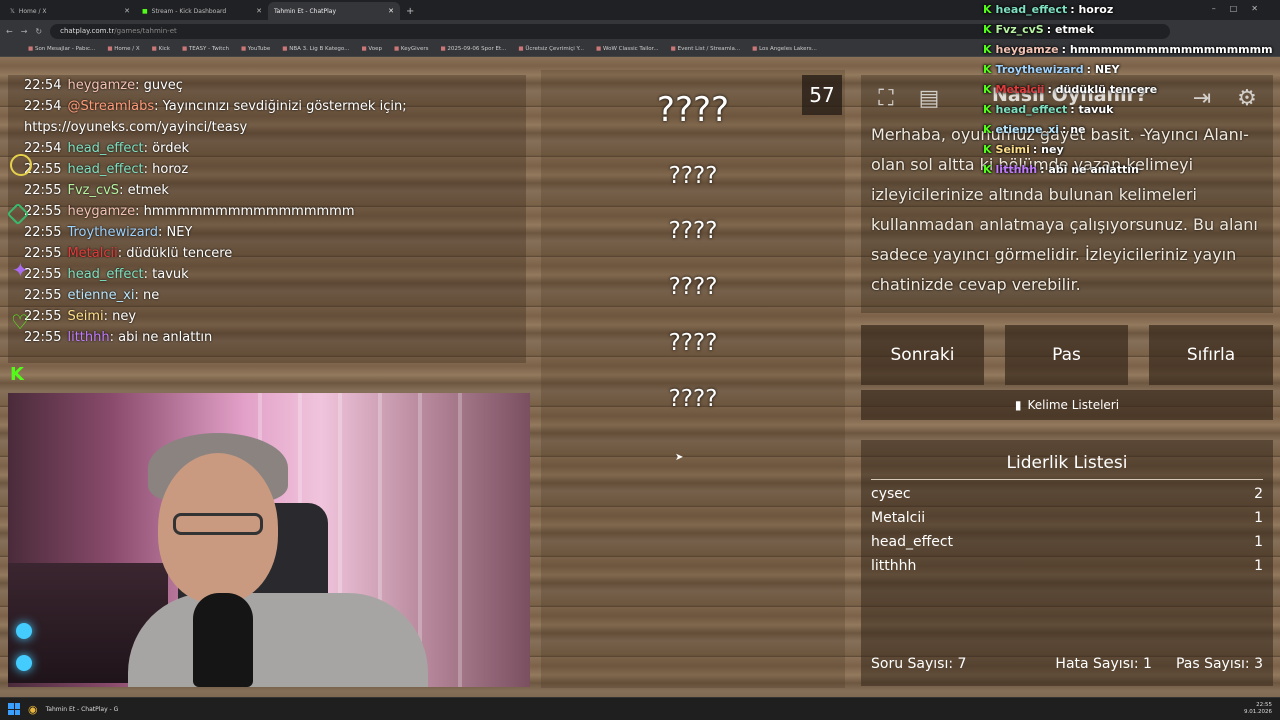 This screenshot has height=720, width=1280. Describe the element at coordinates (148, 190) in the screenshot. I see `message-text: etmek` at that location.